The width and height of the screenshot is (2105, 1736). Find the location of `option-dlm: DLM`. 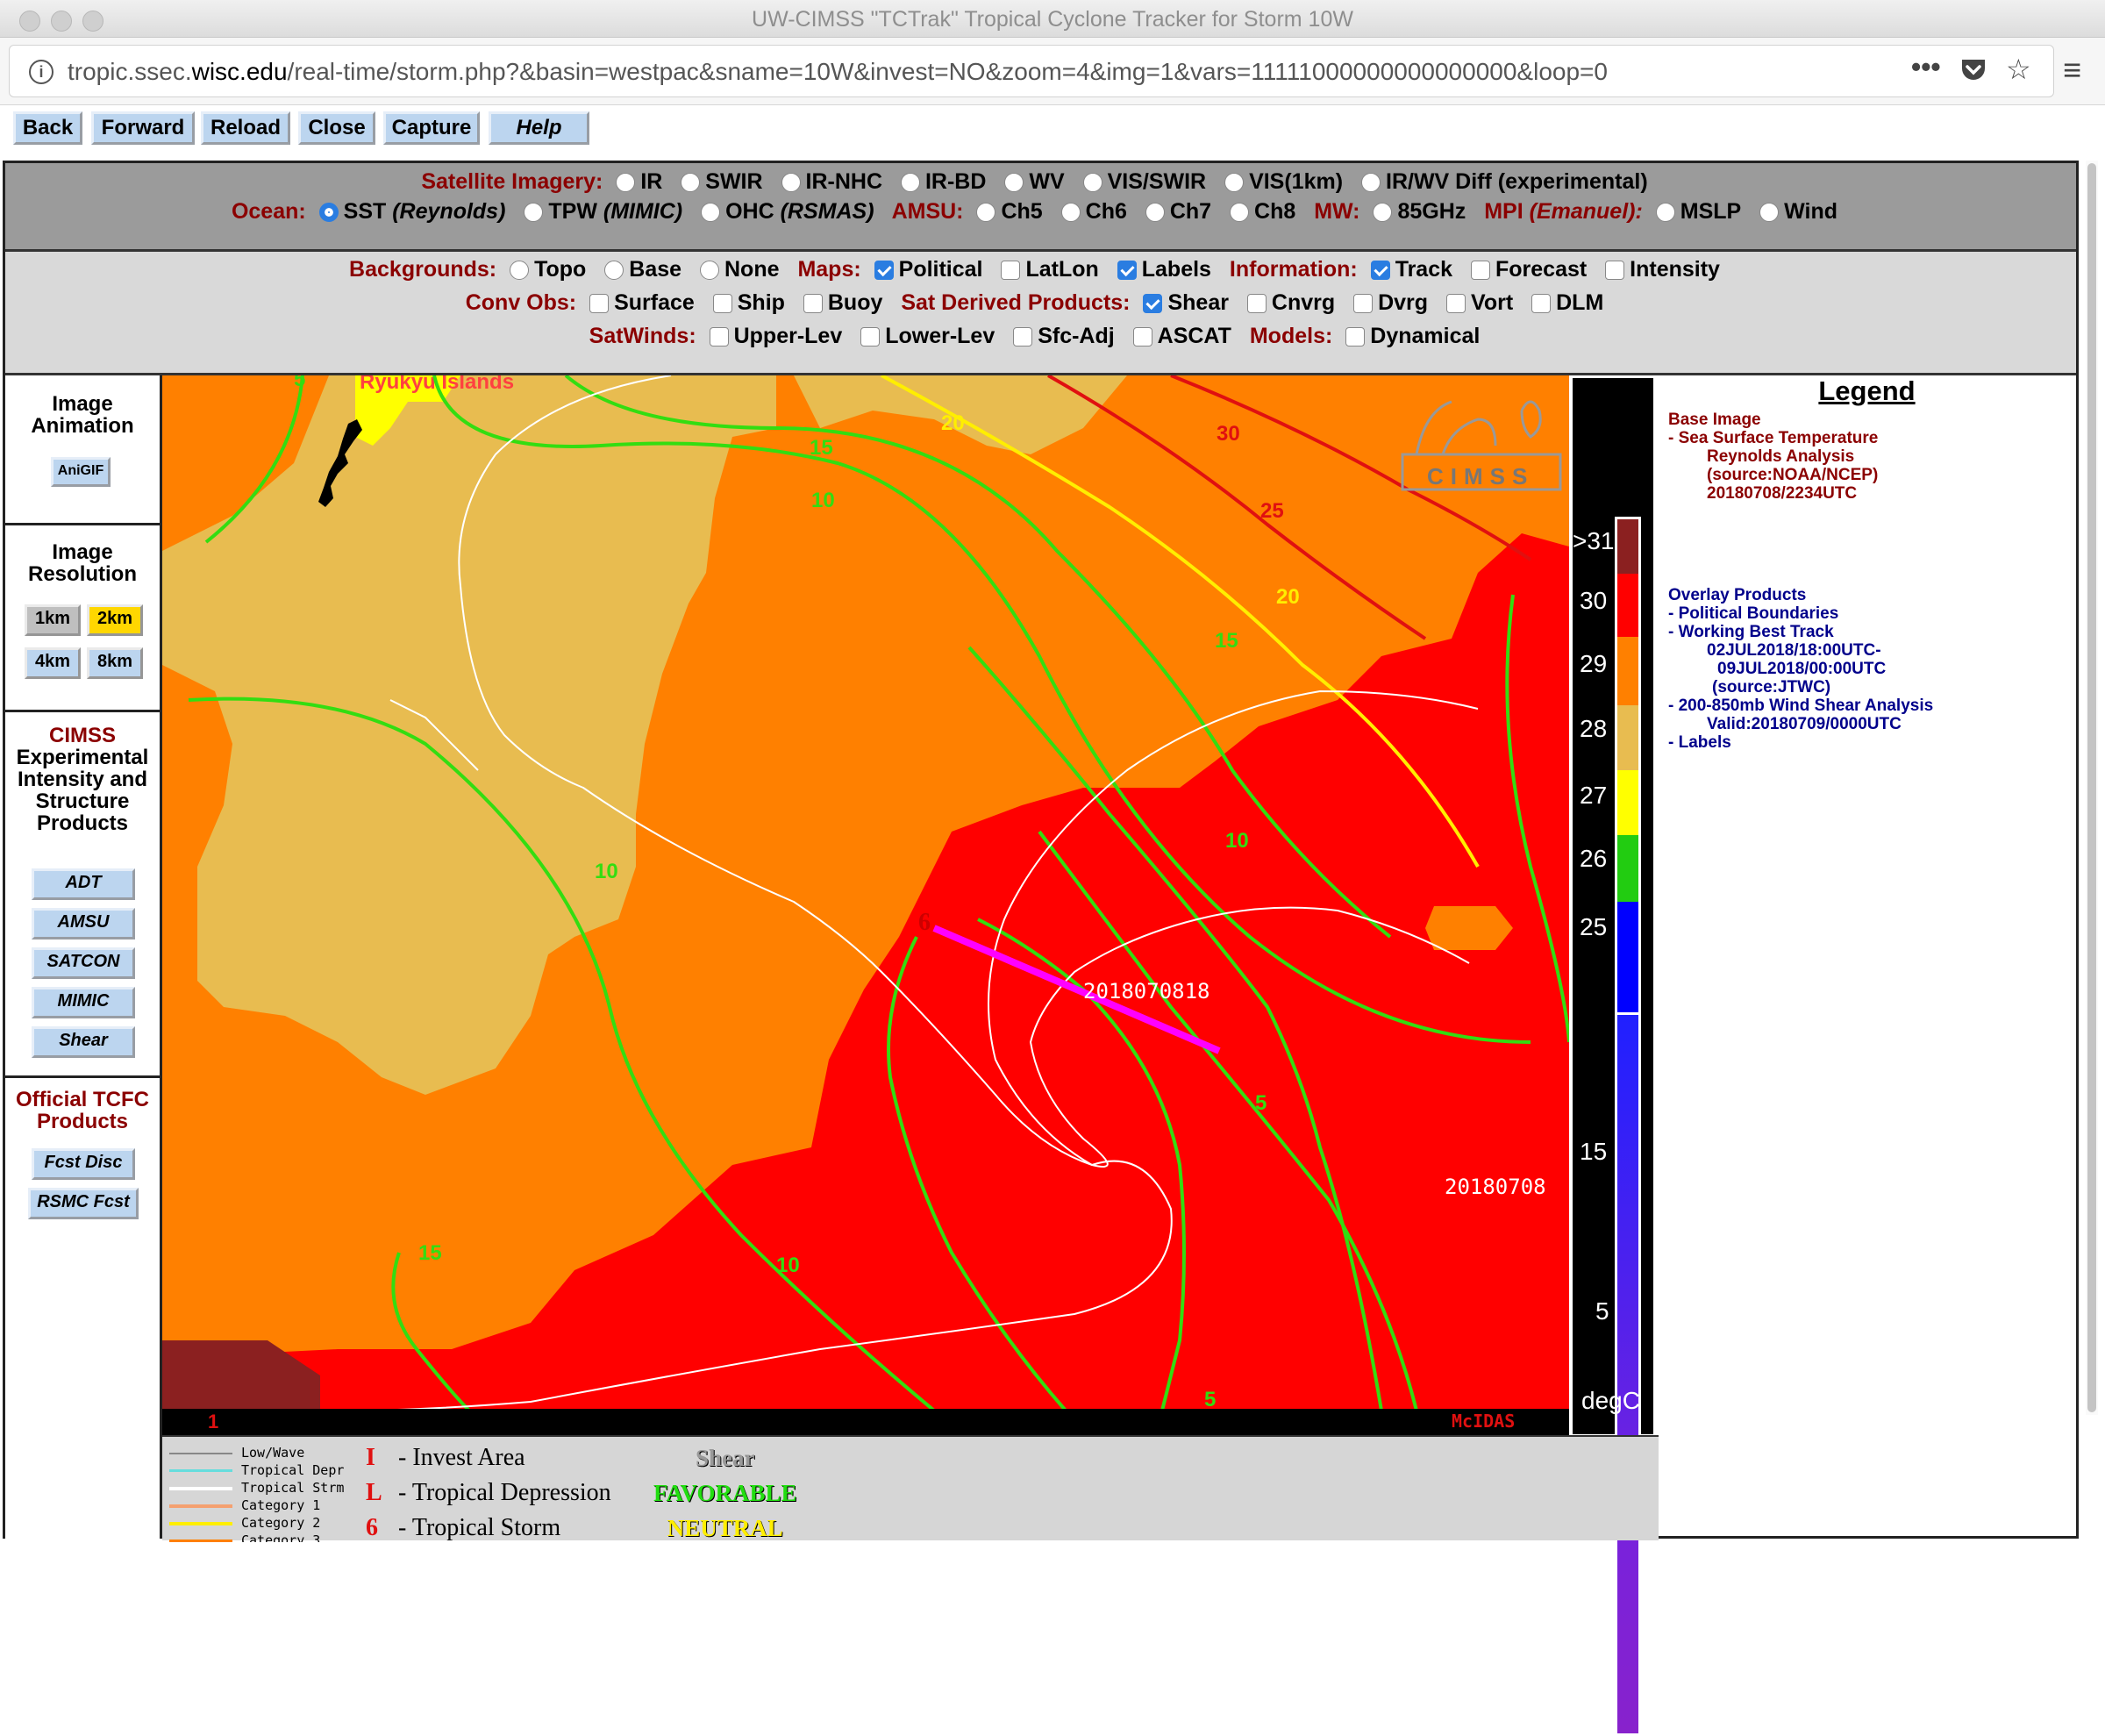

option-dlm: DLM is located at coordinates (1567, 302).